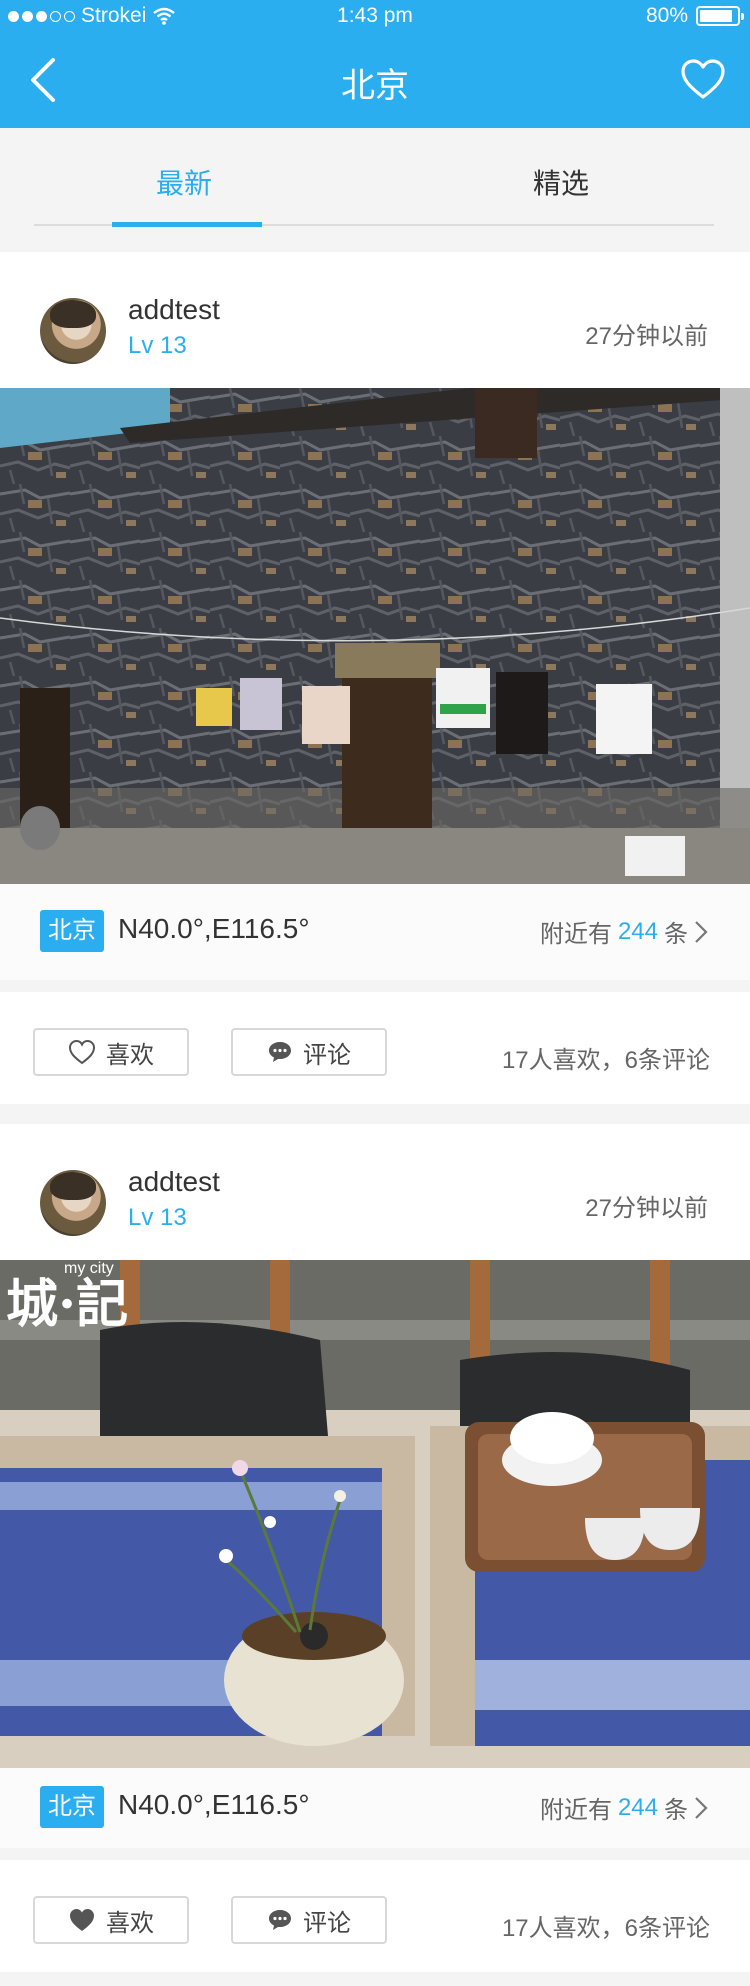 Image resolution: width=750 pixels, height=1986 pixels. Describe the element at coordinates (82, 1920) in the screenshot. I see `heart-filled-icon` at that location.